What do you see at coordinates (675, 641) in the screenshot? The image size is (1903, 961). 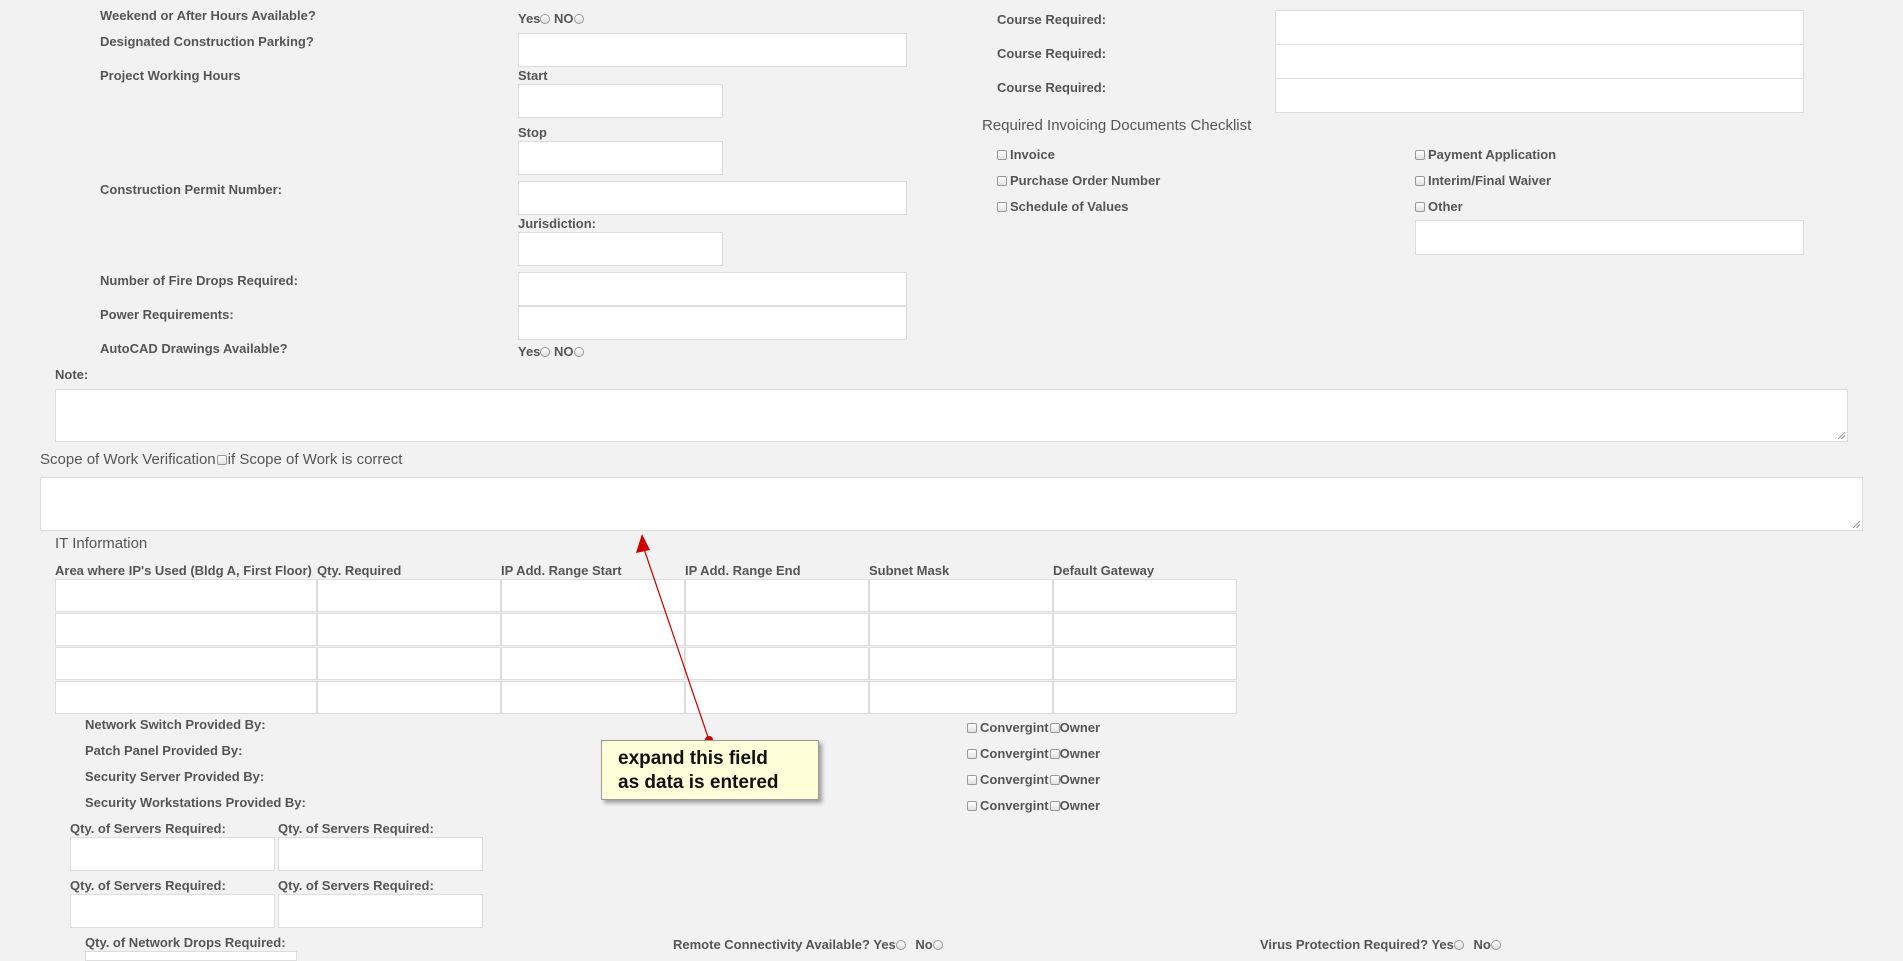 I see `callout-arrow-line` at bounding box center [675, 641].